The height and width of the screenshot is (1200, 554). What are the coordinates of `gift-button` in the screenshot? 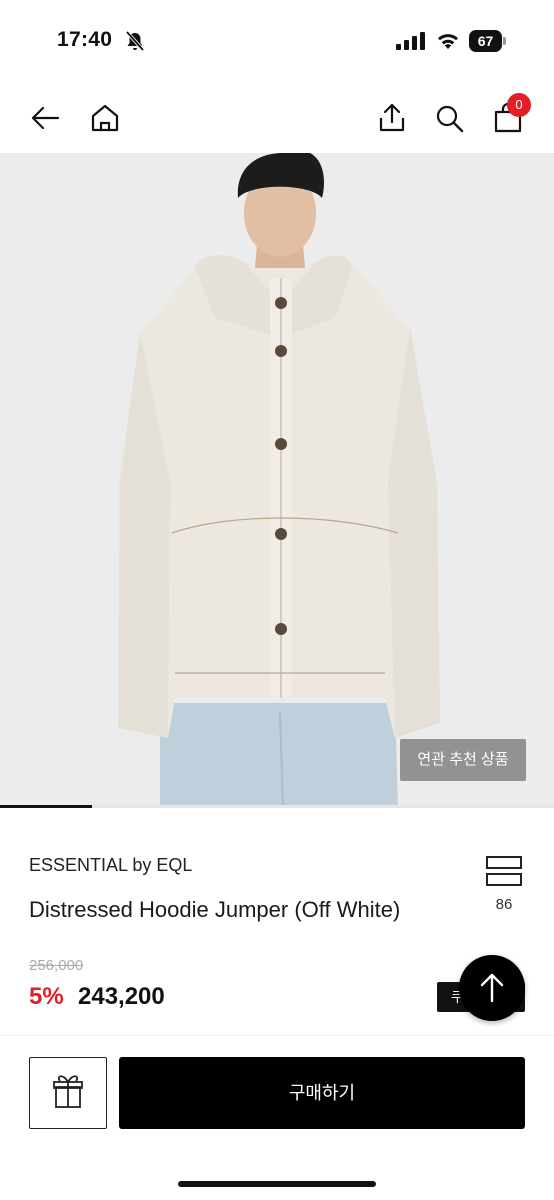 It's located at (68, 1093).